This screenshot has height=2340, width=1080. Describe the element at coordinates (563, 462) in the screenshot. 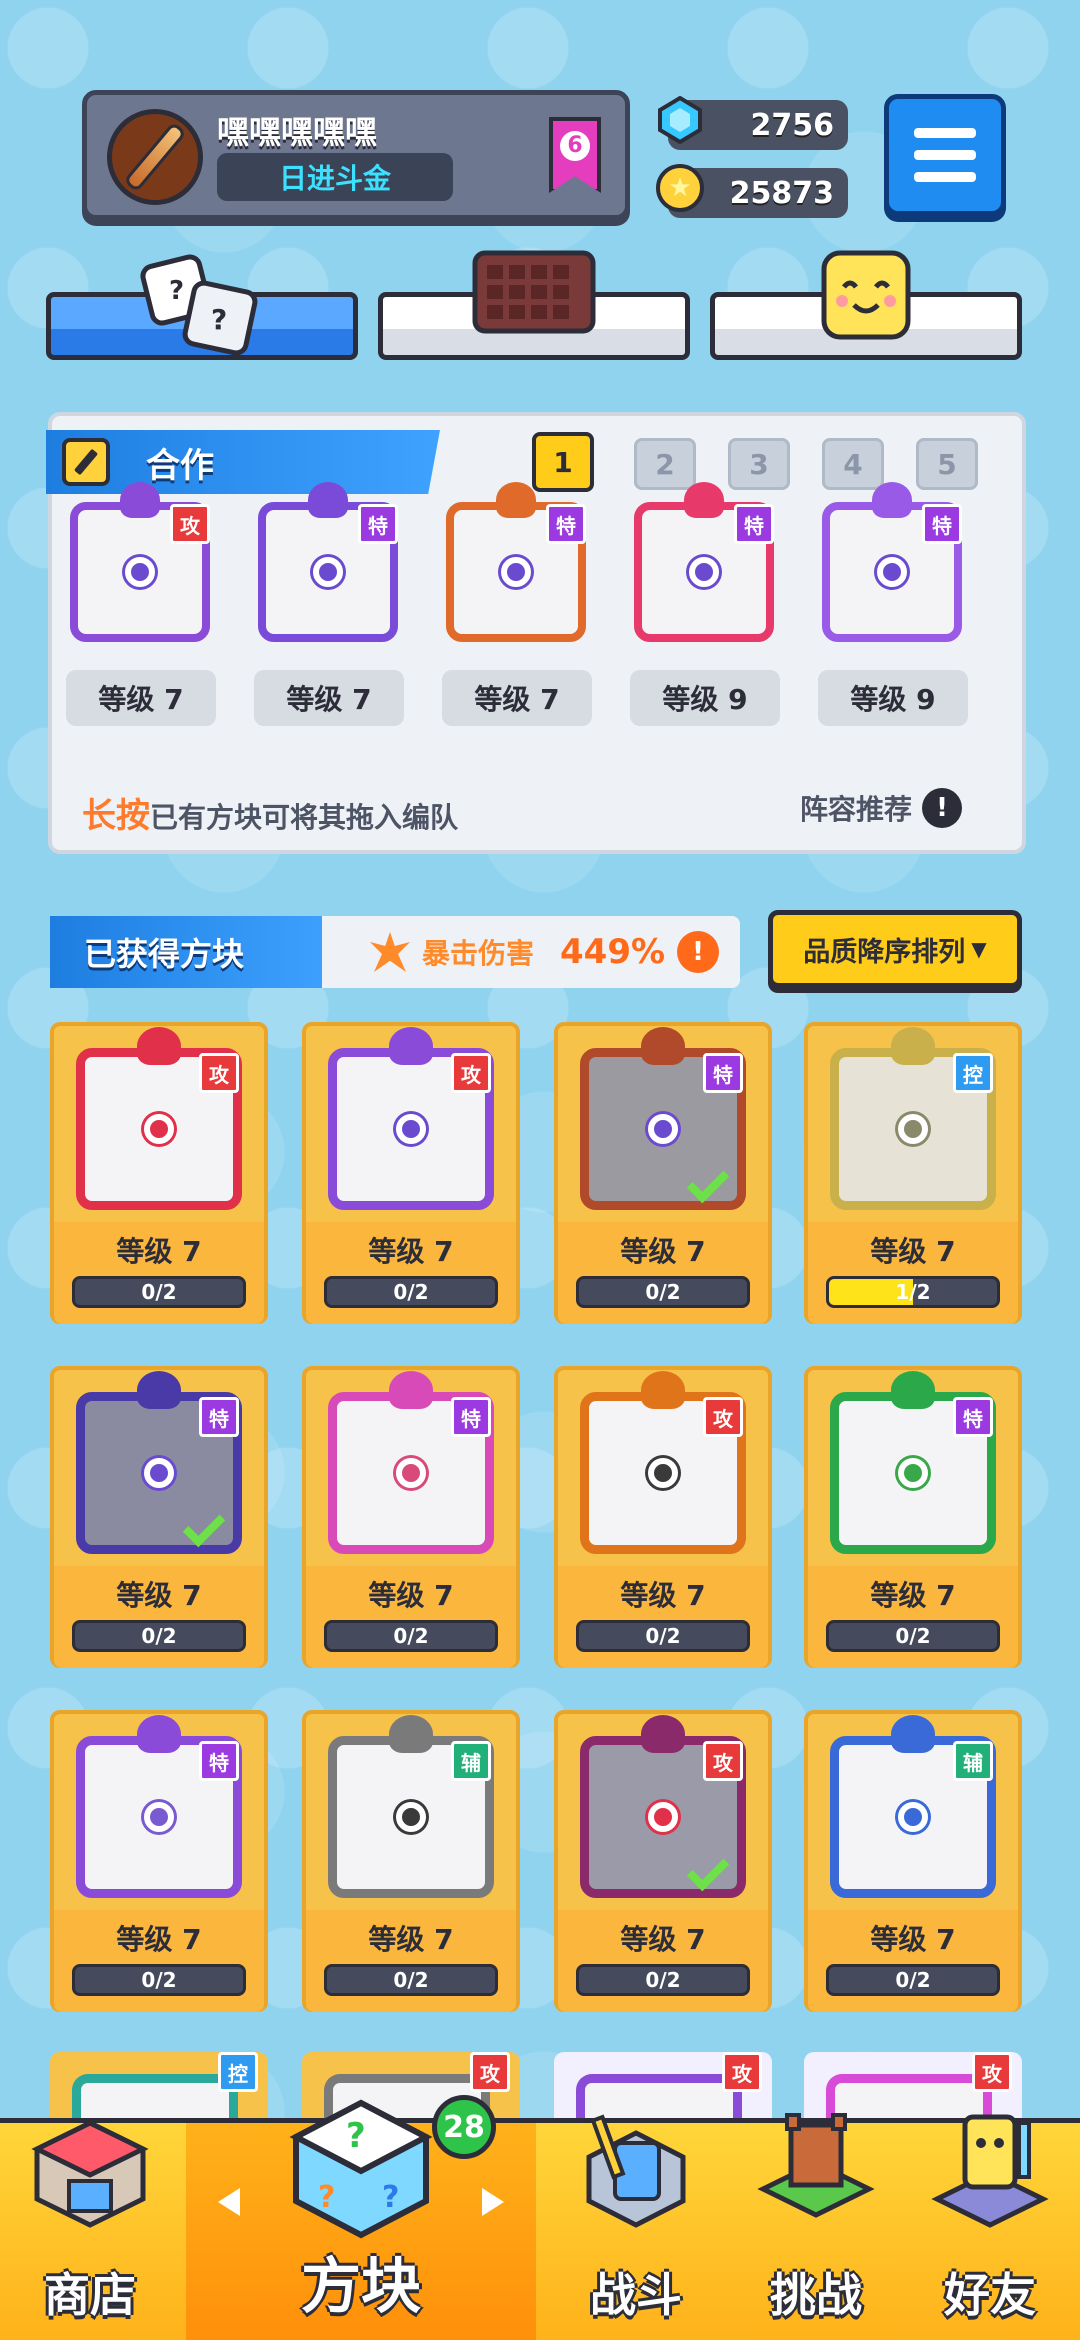

I see `team-page-1: 1` at that location.